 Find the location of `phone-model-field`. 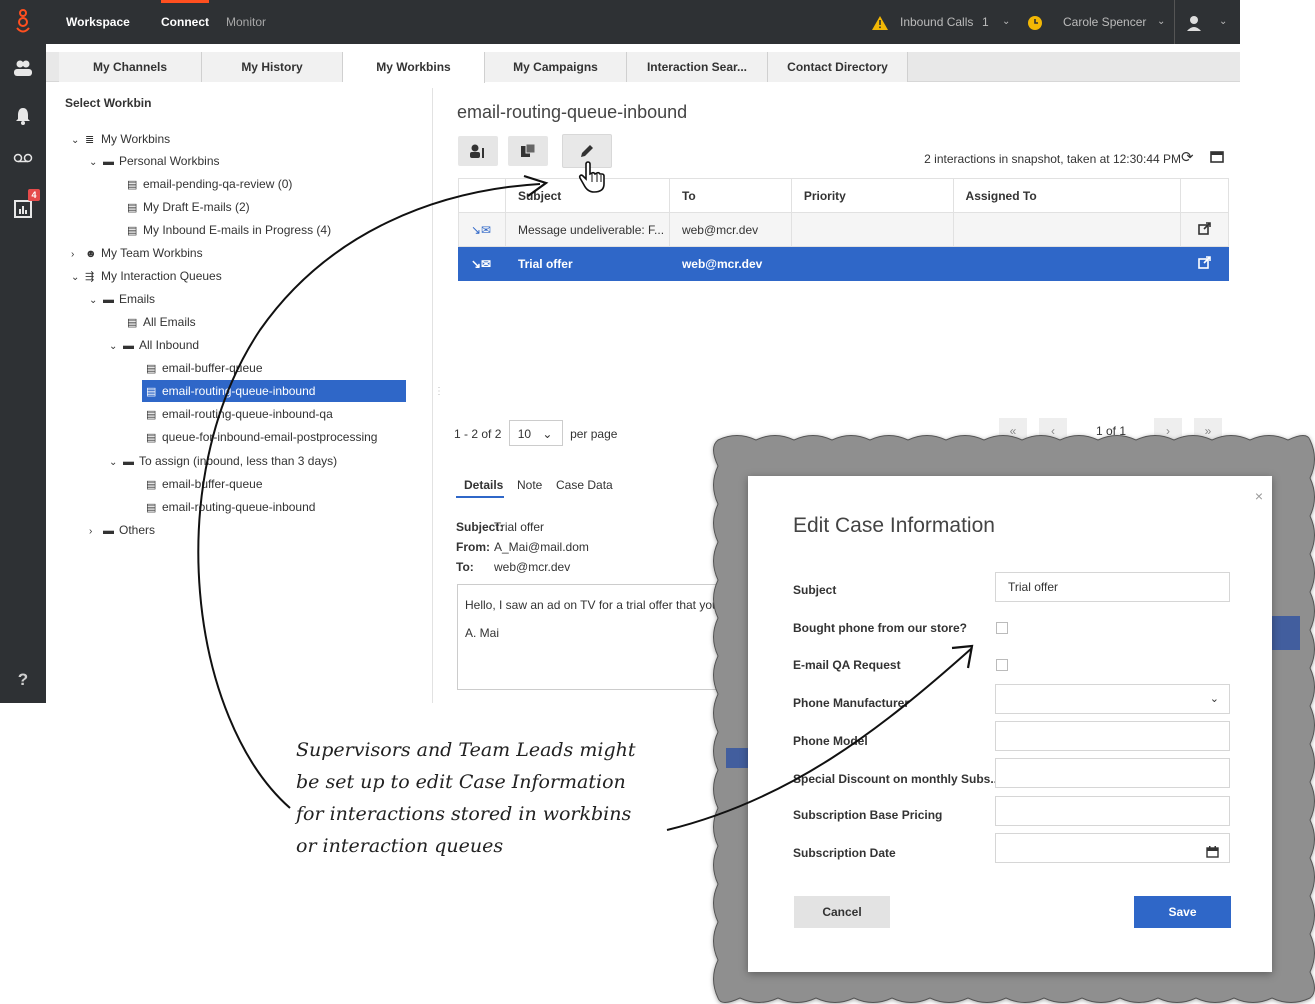

phone-model-field is located at coordinates (1112, 736).